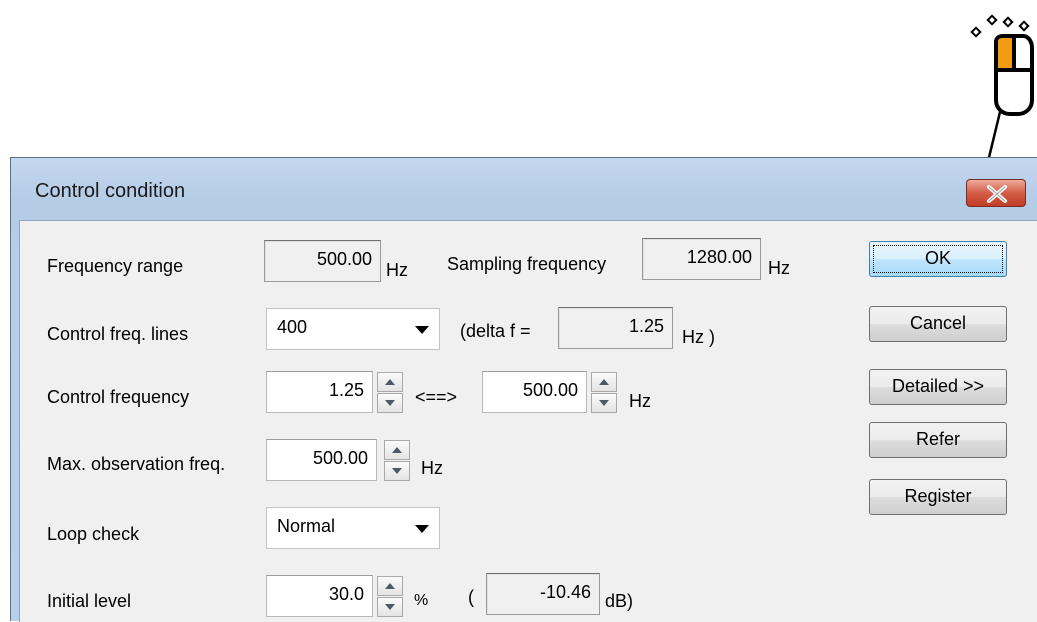 This screenshot has height=622, width=1037. Describe the element at coordinates (619, 601) in the screenshot. I see `db-suffix: dB)` at that location.